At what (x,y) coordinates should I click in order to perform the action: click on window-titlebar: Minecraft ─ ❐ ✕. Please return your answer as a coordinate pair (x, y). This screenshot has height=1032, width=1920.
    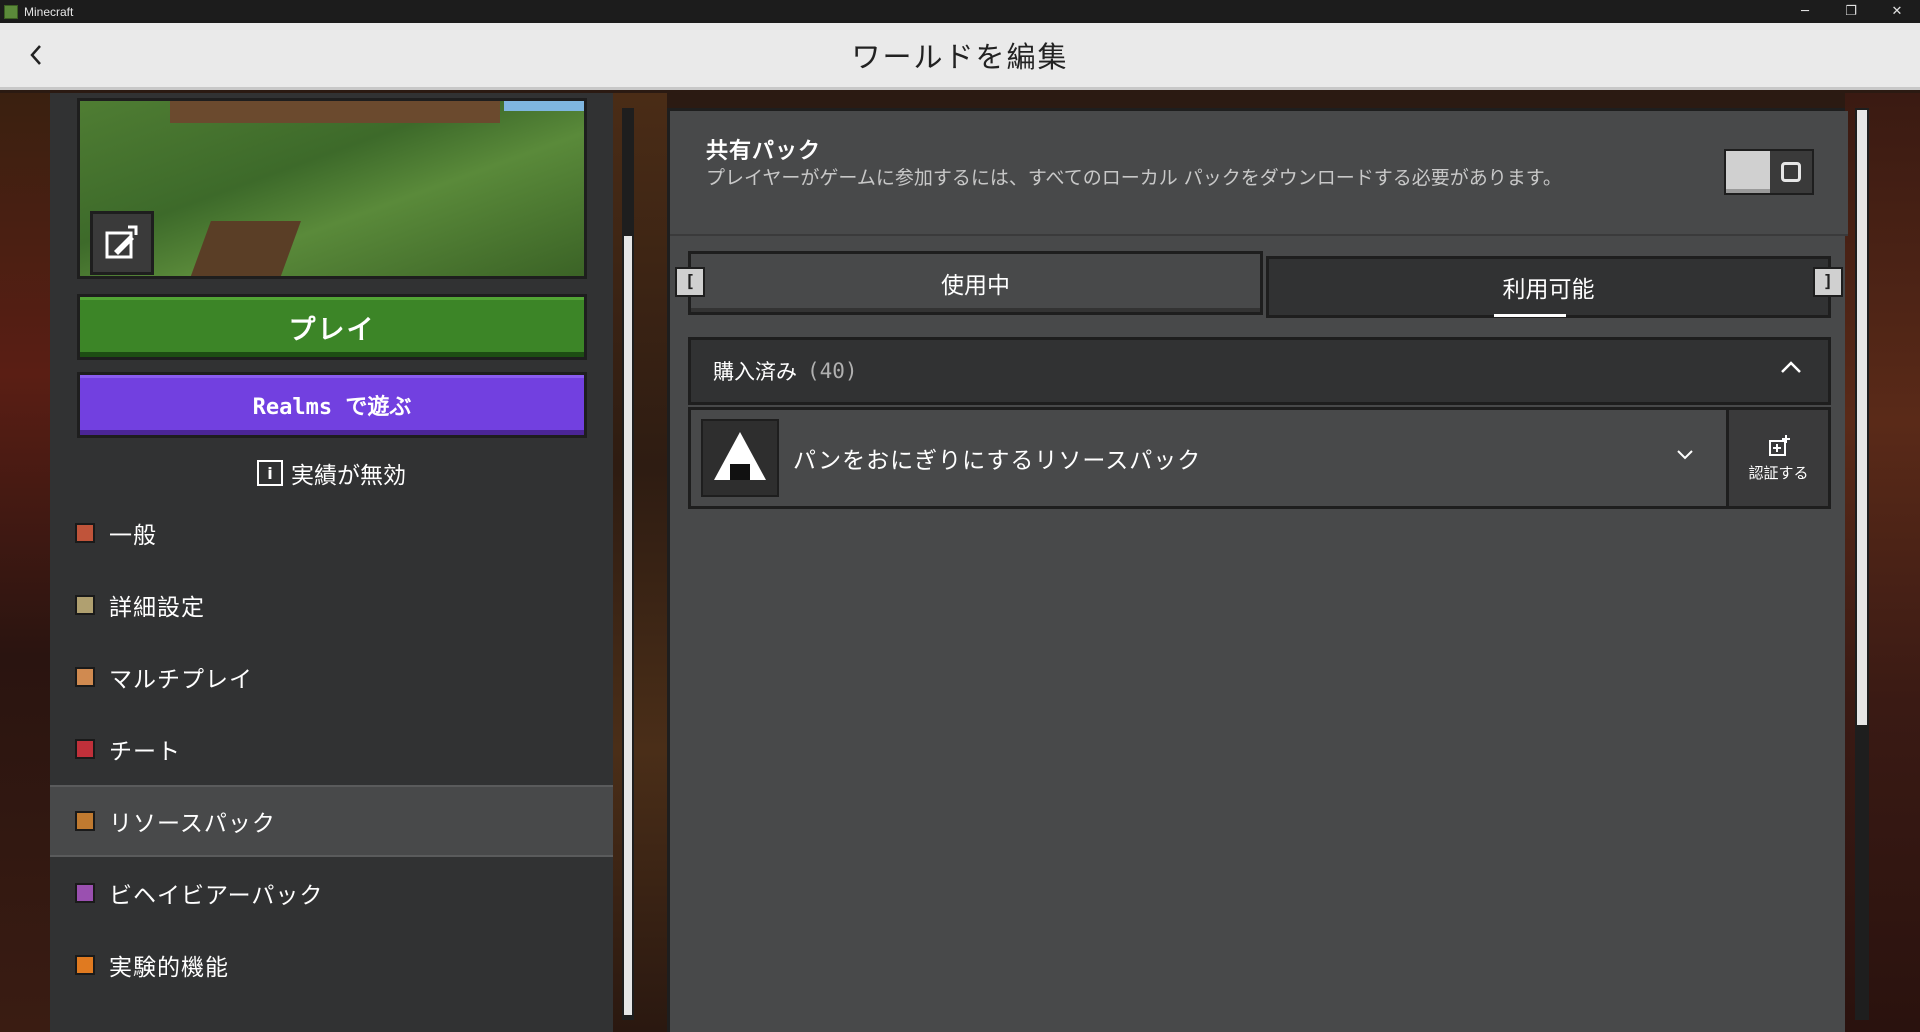
    Looking at the image, I should click on (960, 11).